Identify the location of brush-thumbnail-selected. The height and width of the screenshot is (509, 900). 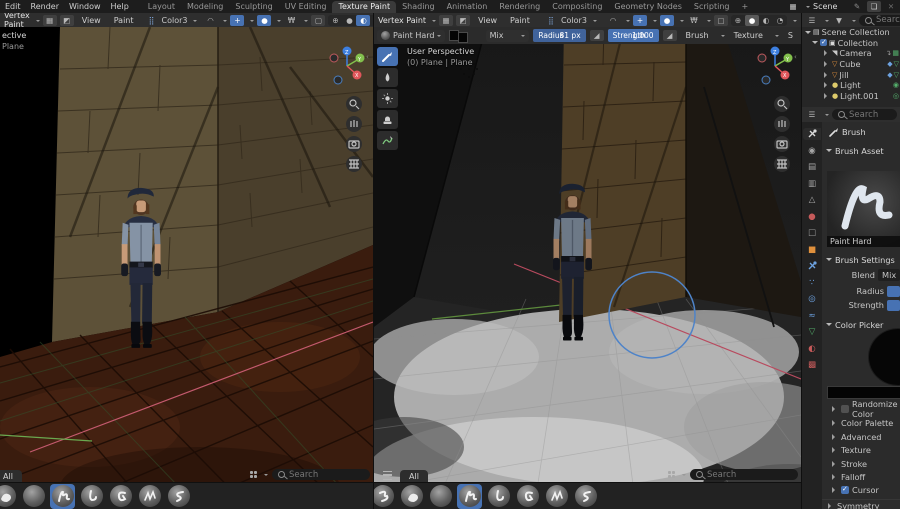
(469, 496).